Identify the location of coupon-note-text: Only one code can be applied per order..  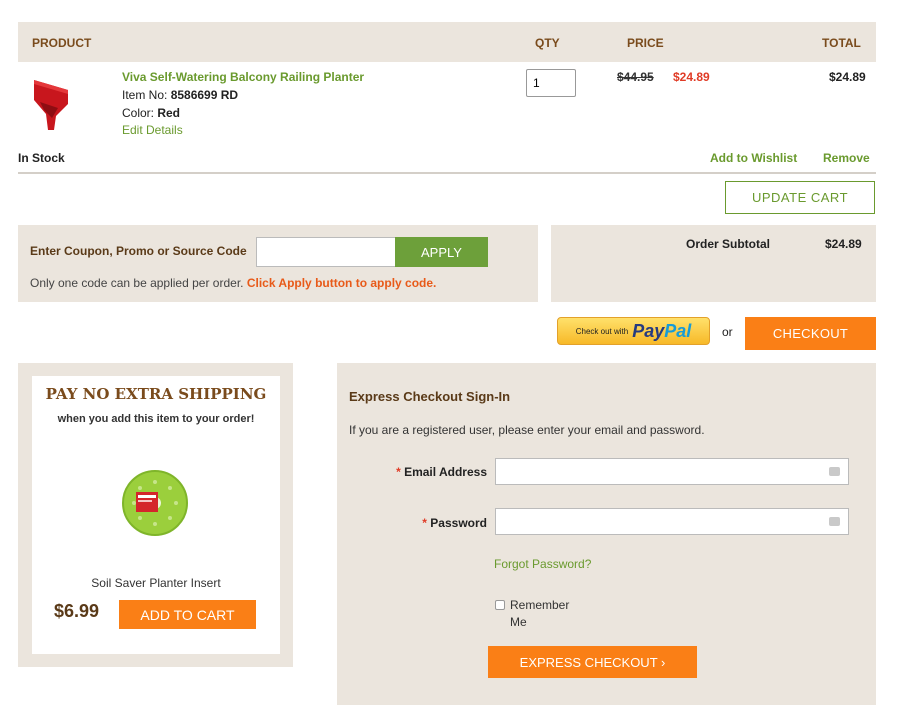
(138, 283).